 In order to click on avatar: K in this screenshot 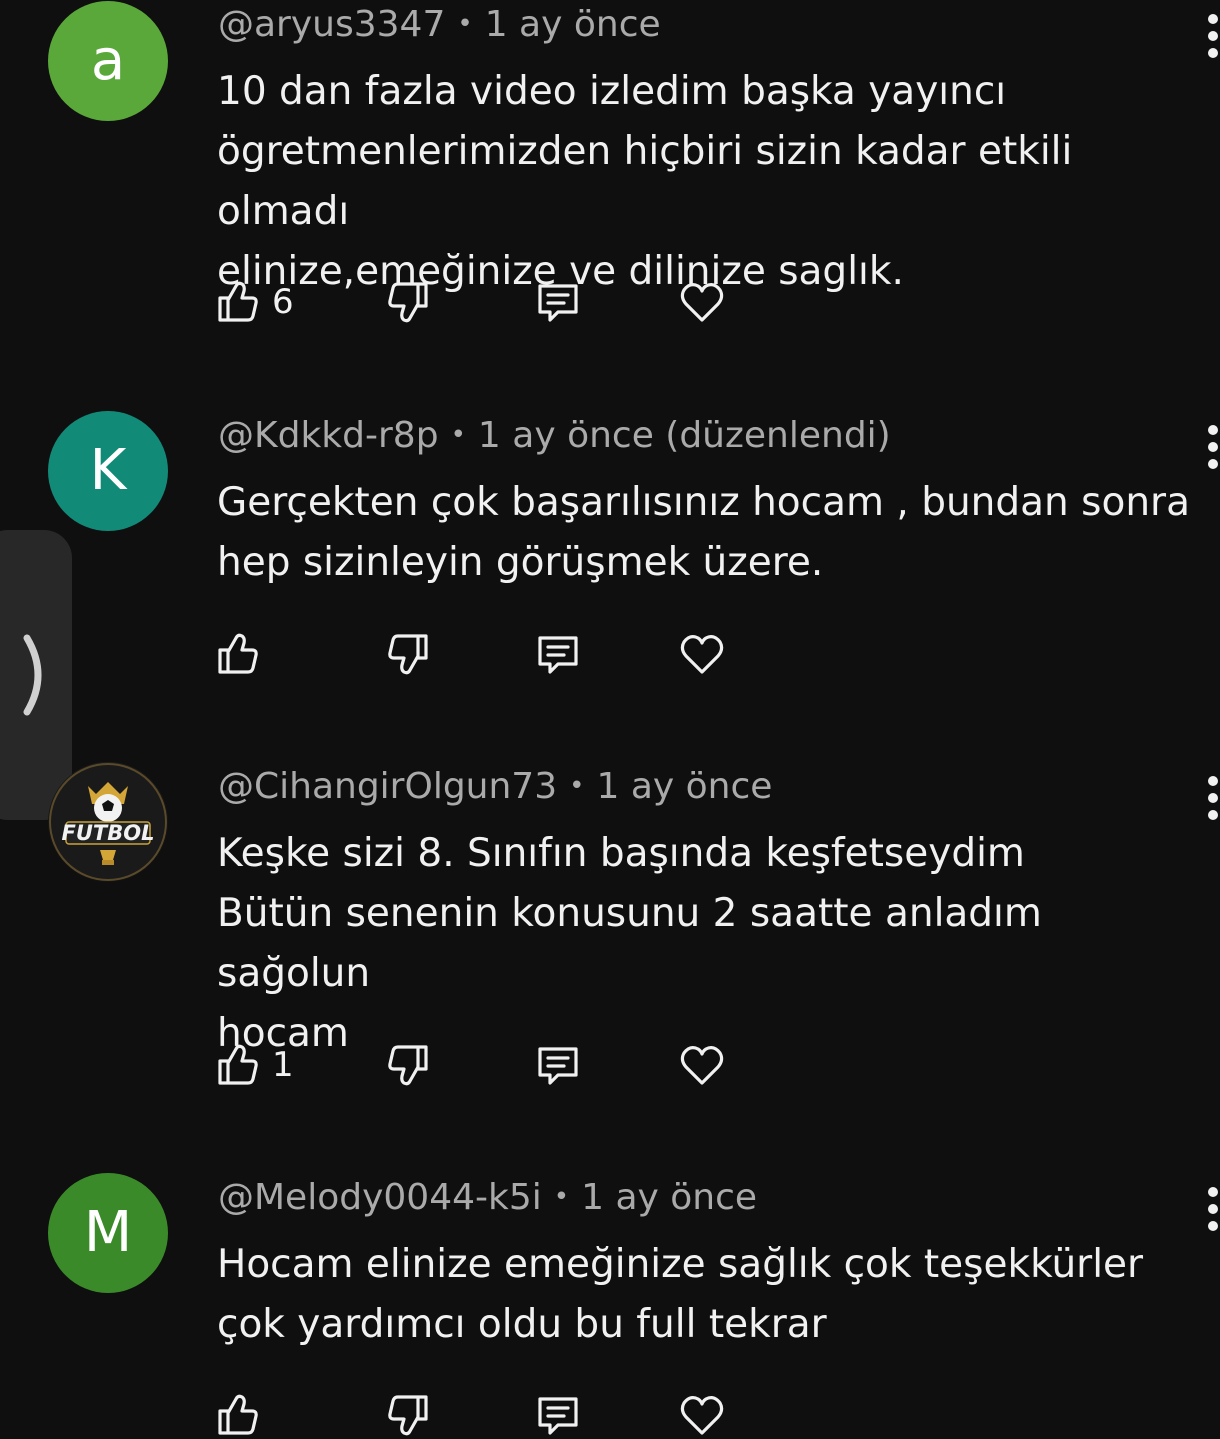, I will do `click(108, 471)`.